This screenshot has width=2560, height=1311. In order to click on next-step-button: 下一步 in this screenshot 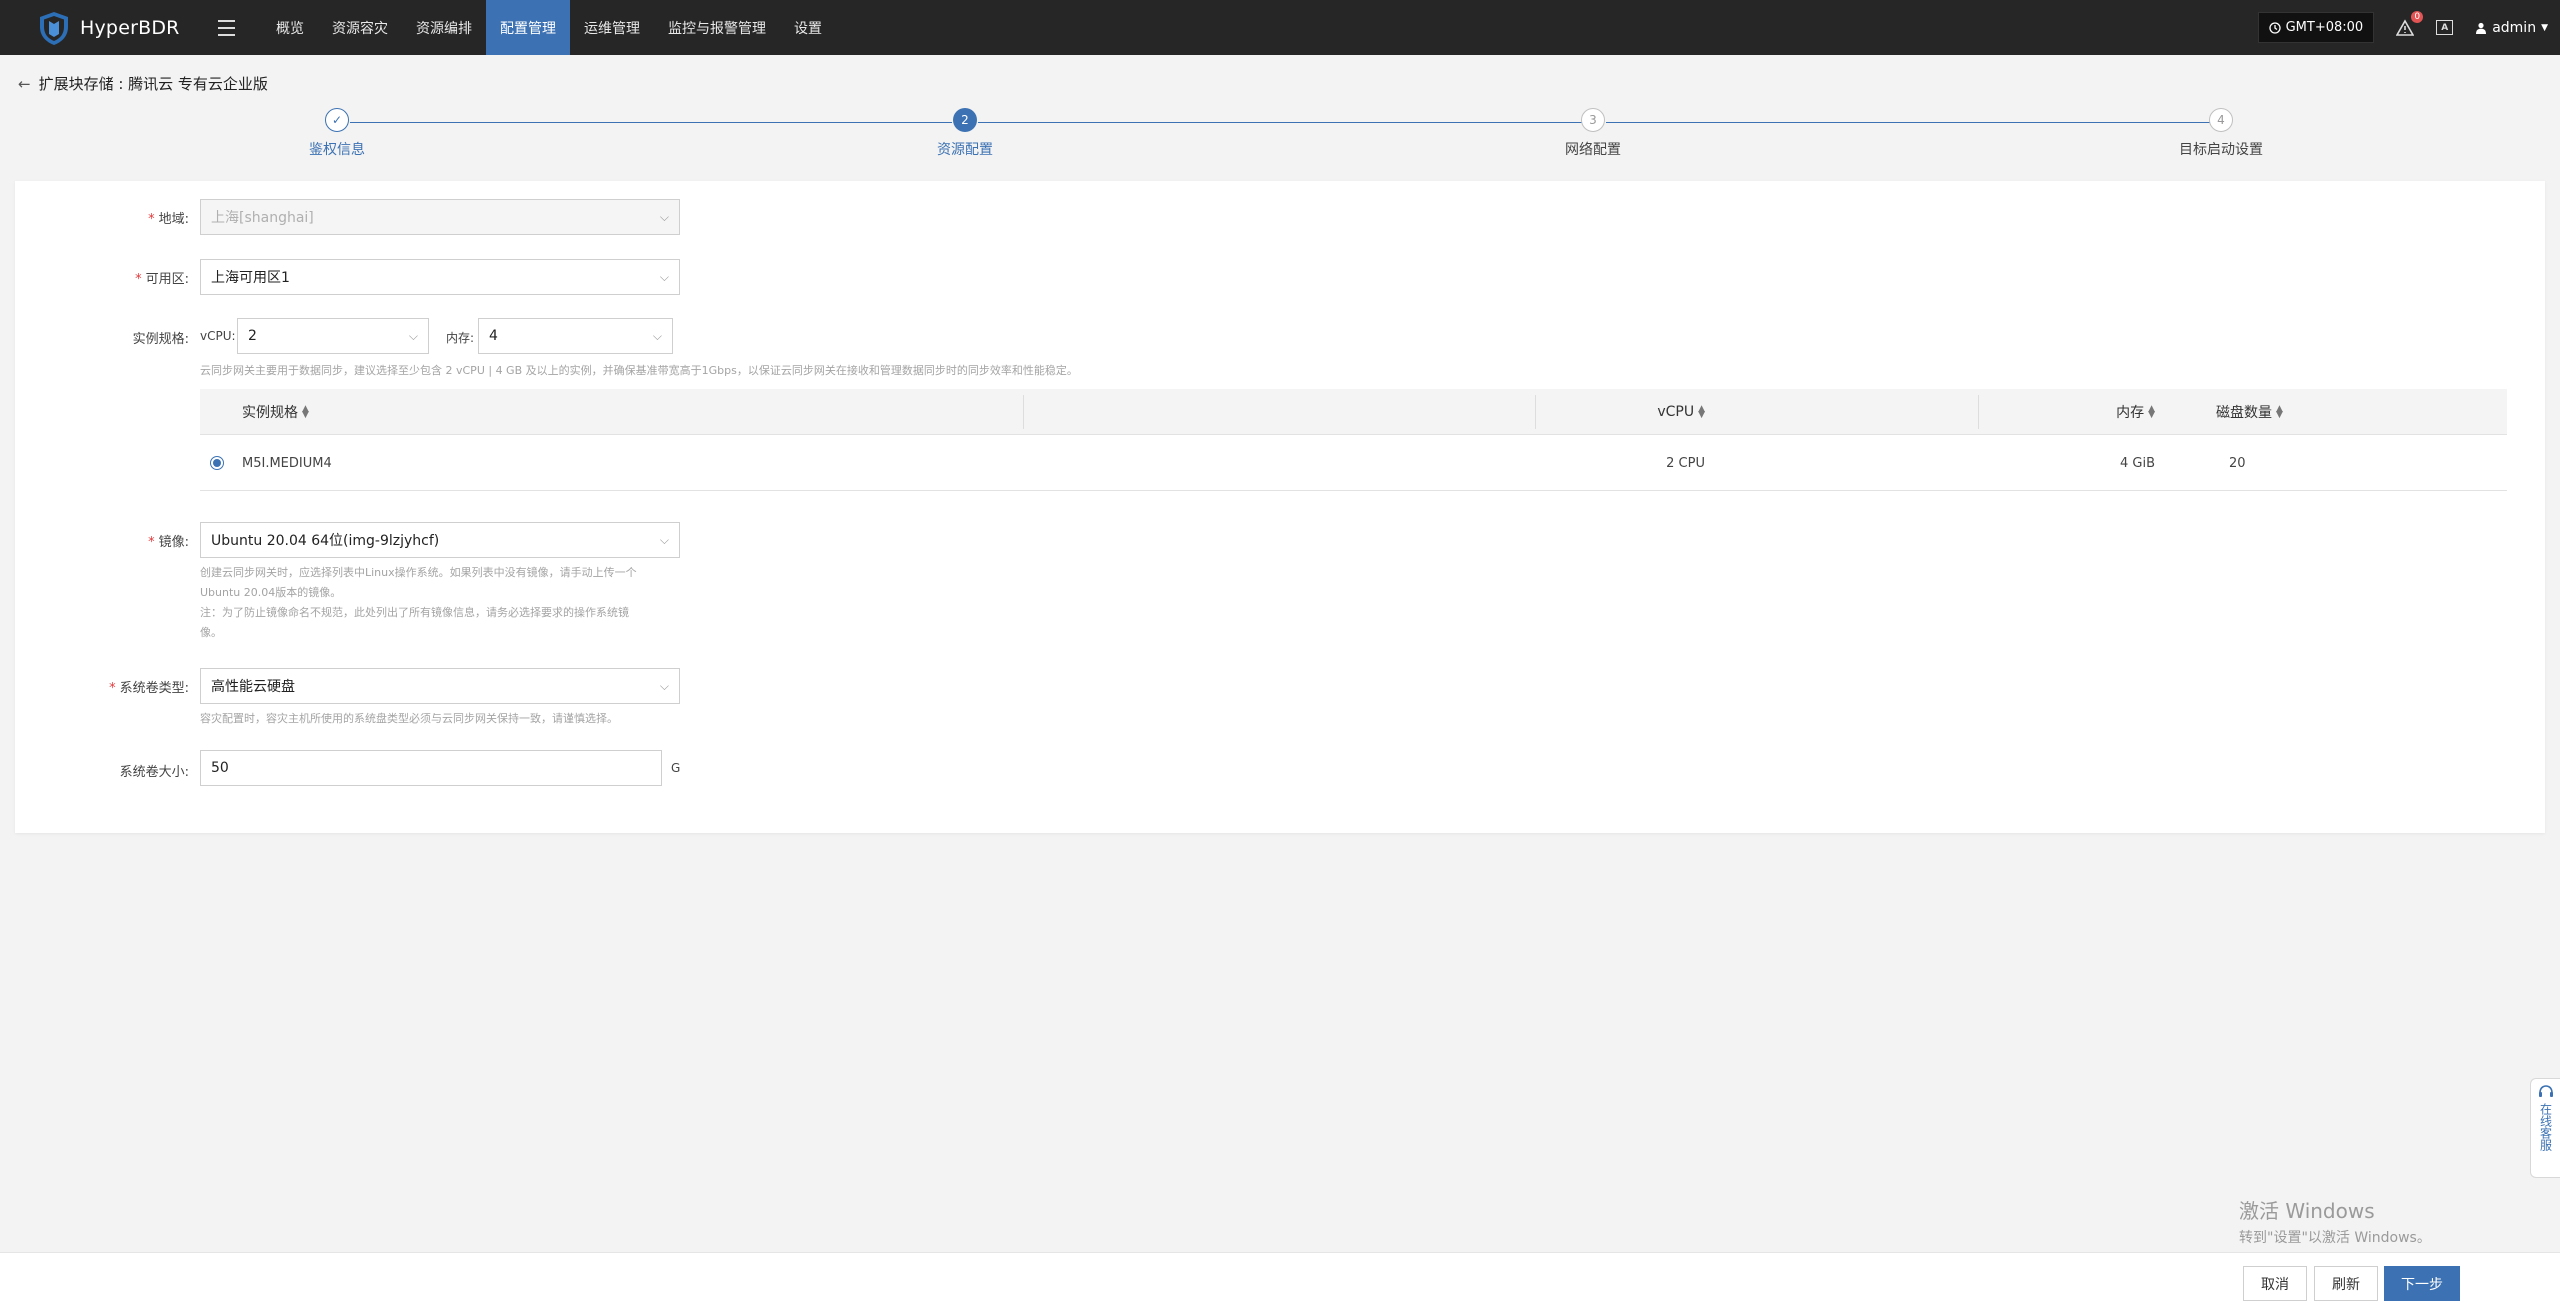, I will do `click(2422, 1283)`.